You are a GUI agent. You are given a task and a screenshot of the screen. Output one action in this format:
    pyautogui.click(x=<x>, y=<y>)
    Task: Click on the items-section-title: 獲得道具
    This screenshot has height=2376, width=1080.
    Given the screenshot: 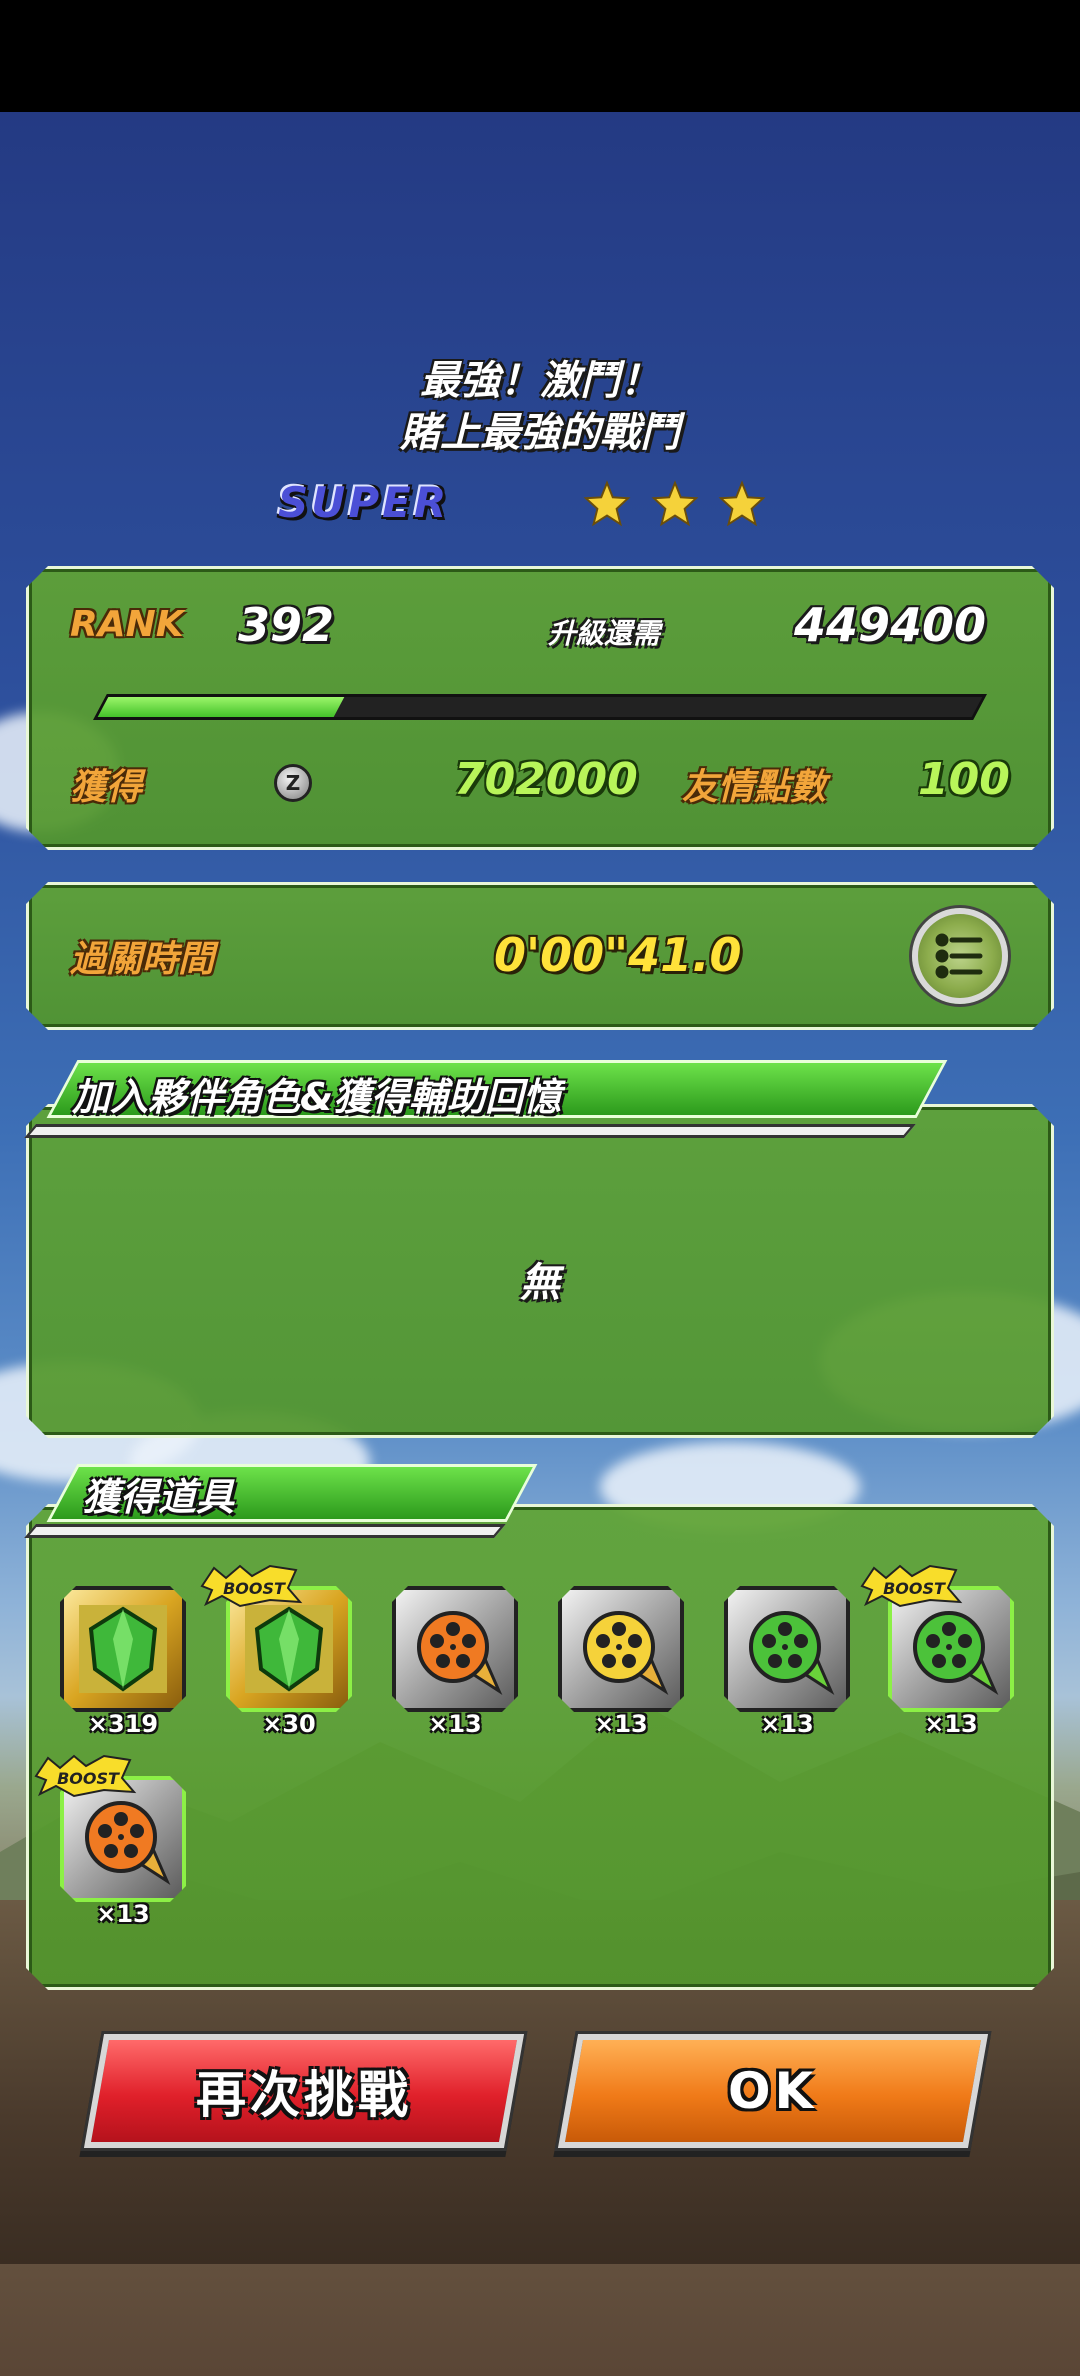 What is the action you would take?
    pyautogui.click(x=158, y=1497)
    